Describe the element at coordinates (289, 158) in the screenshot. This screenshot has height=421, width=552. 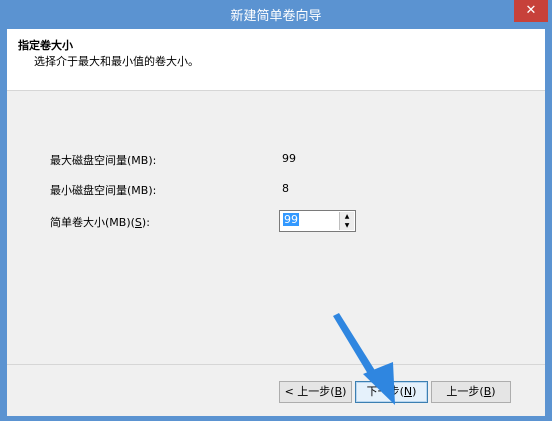
I see `max-space-value: 99` at that location.